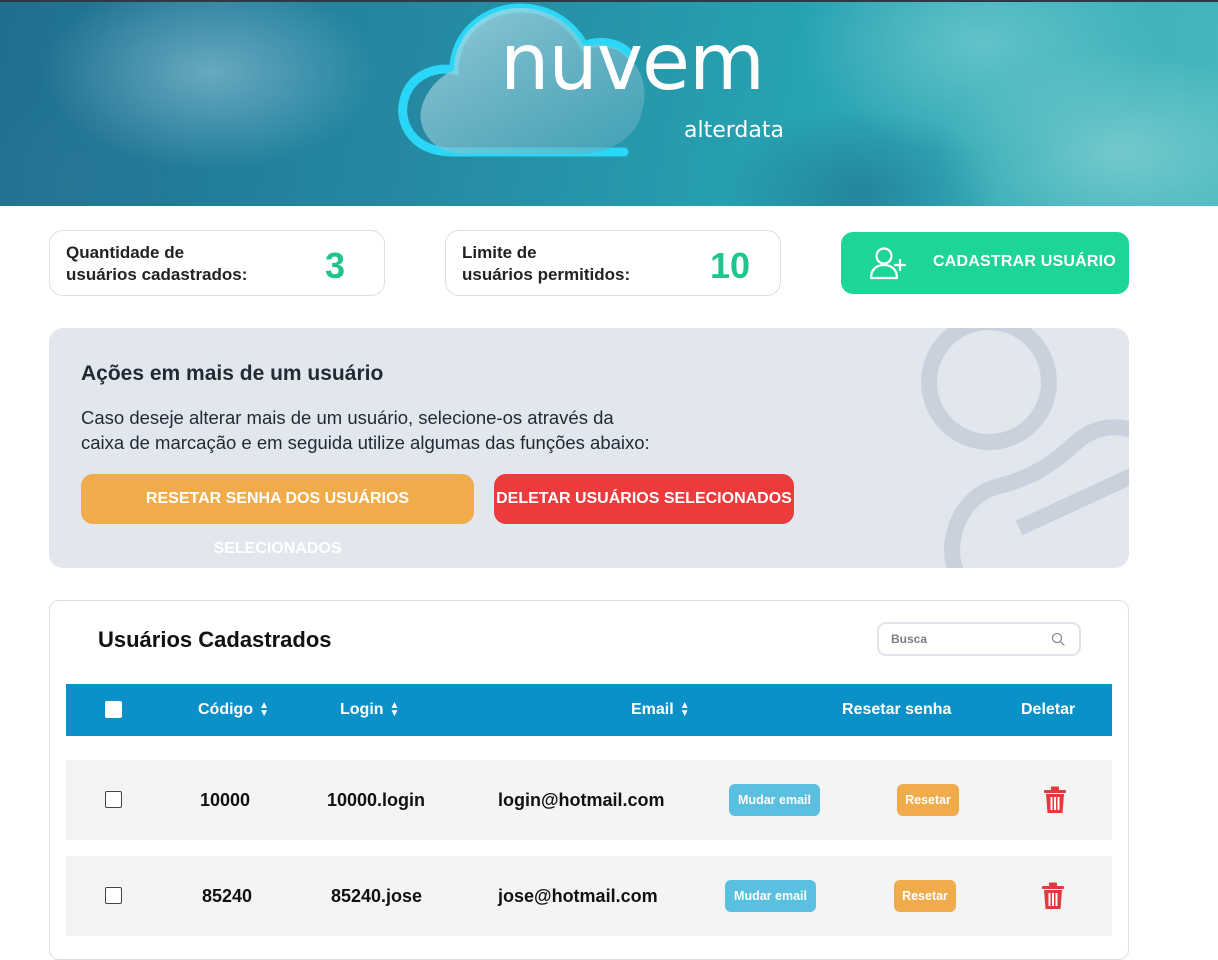 The width and height of the screenshot is (1218, 960). Describe the element at coordinates (730, 265) in the screenshot. I see `users-limit-count: 10` at that location.